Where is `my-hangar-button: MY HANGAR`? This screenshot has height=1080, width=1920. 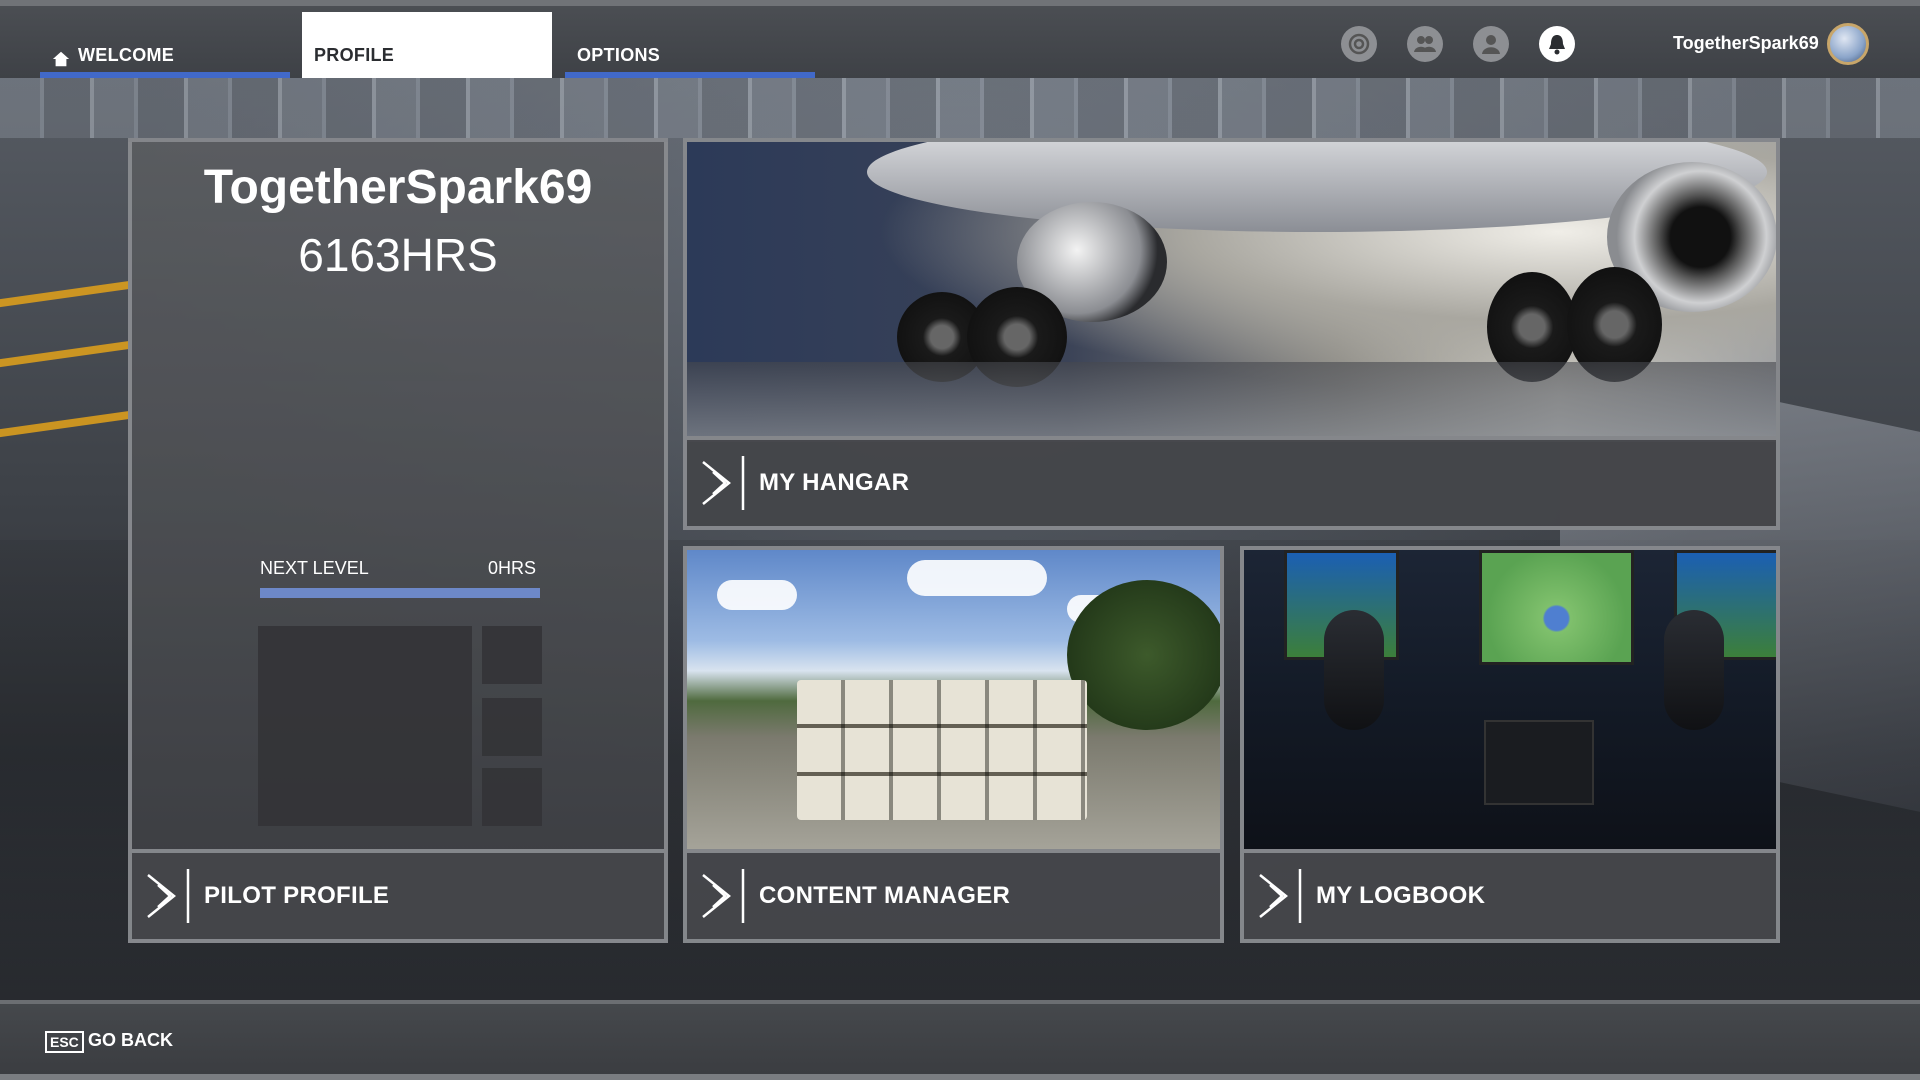
my-hangar-button: MY HANGAR is located at coordinates (1231, 481).